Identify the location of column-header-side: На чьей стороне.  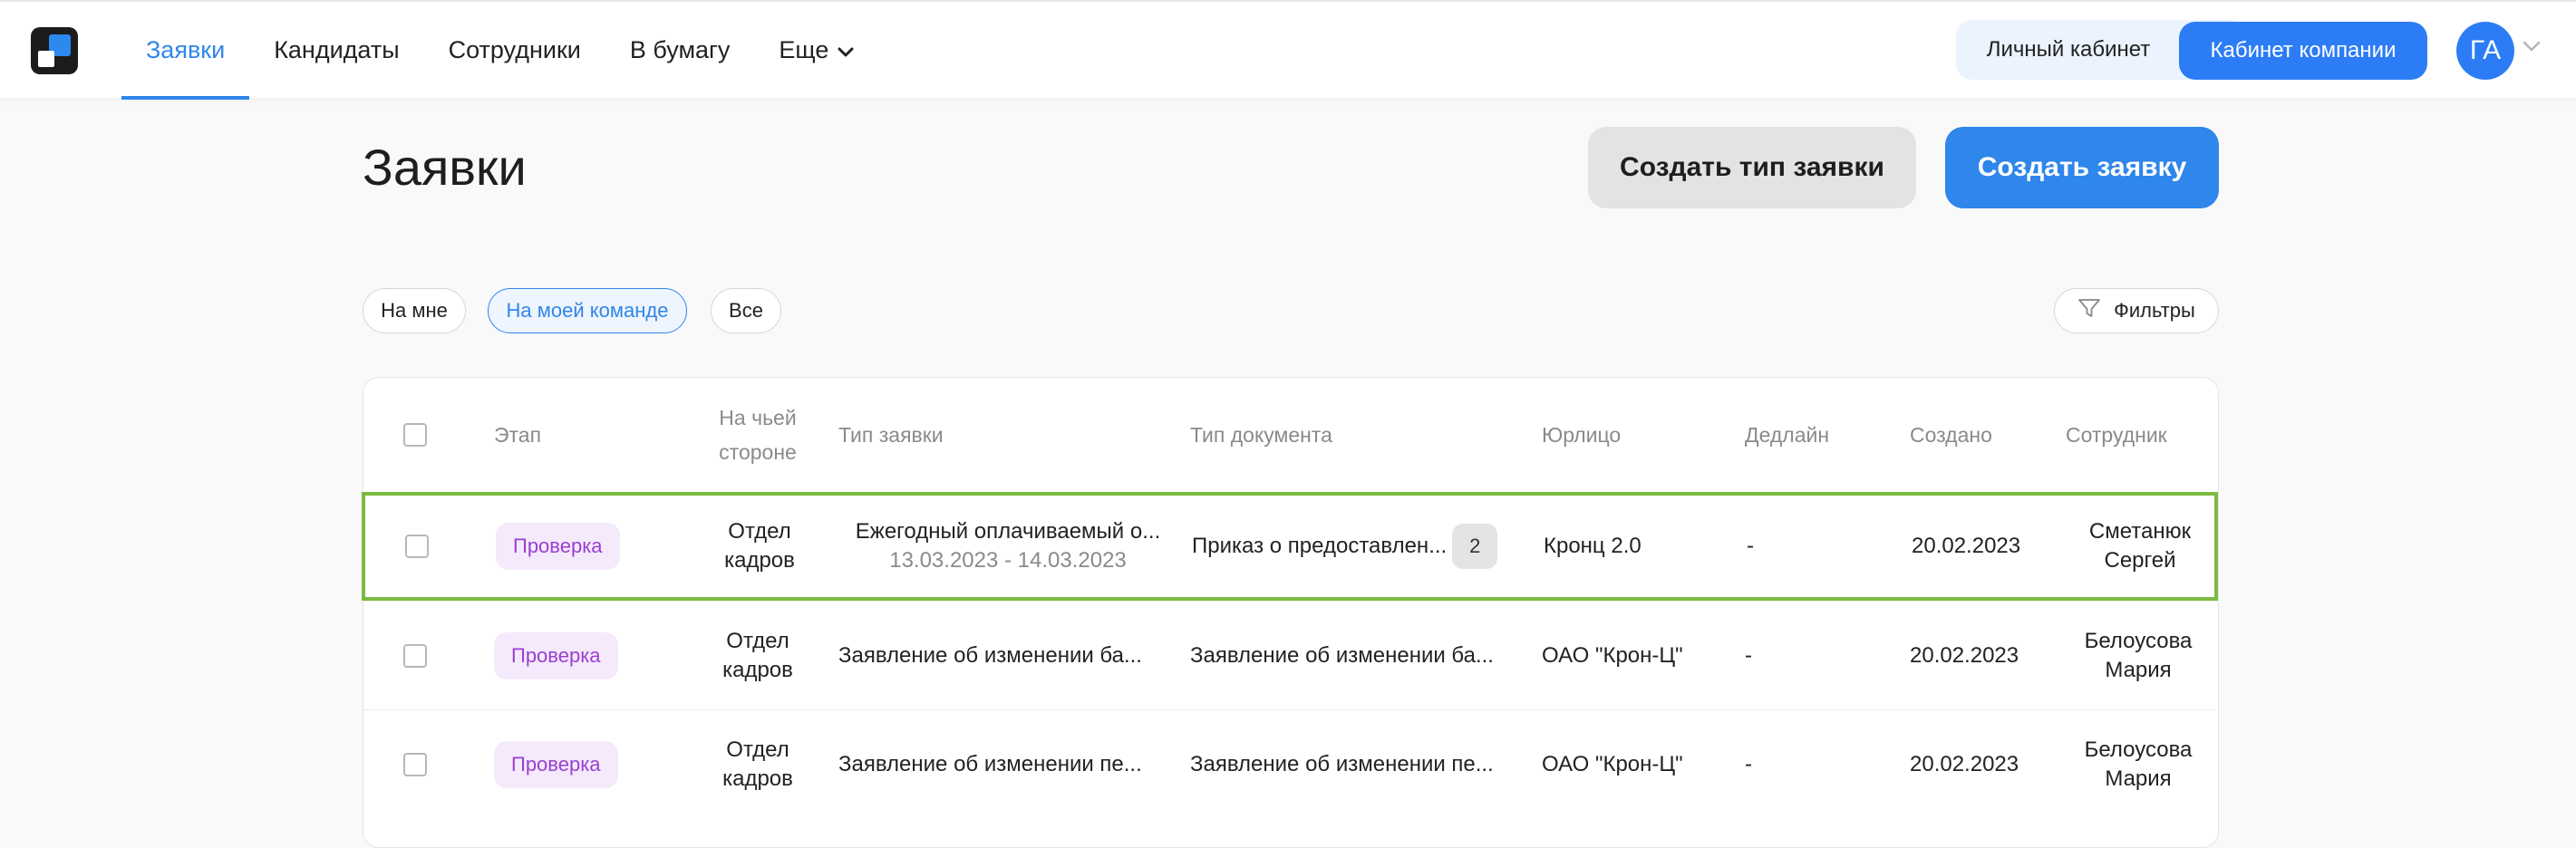
(758, 435).